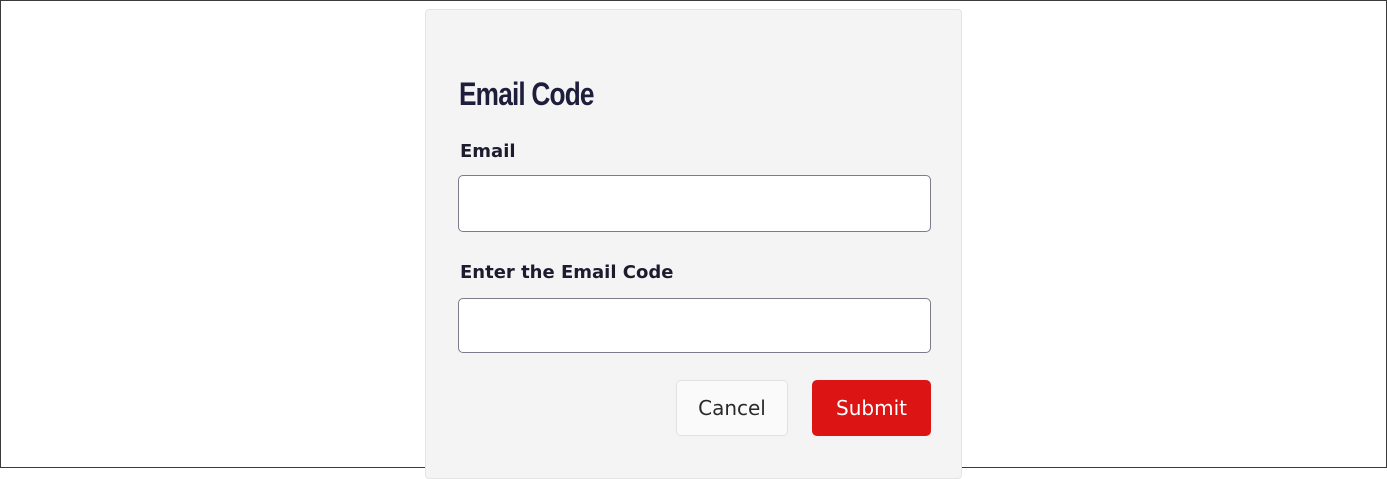 The height and width of the screenshot is (479, 1387). Describe the element at coordinates (567, 272) in the screenshot. I see `email-code-label: Enter the Email Code` at that location.